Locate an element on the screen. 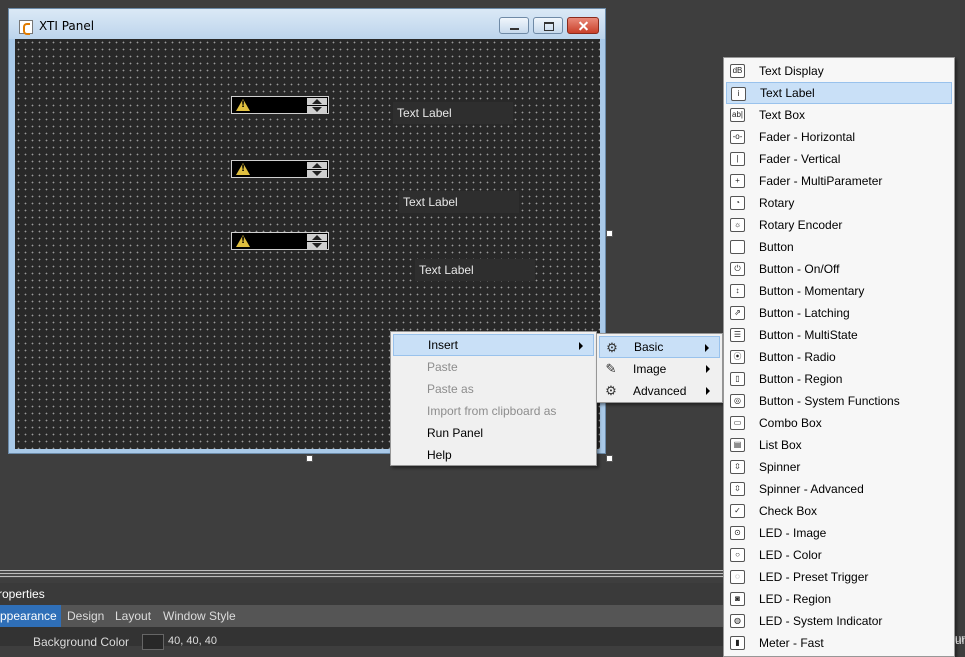  properties-title: roperties is located at coordinates (22, 594).